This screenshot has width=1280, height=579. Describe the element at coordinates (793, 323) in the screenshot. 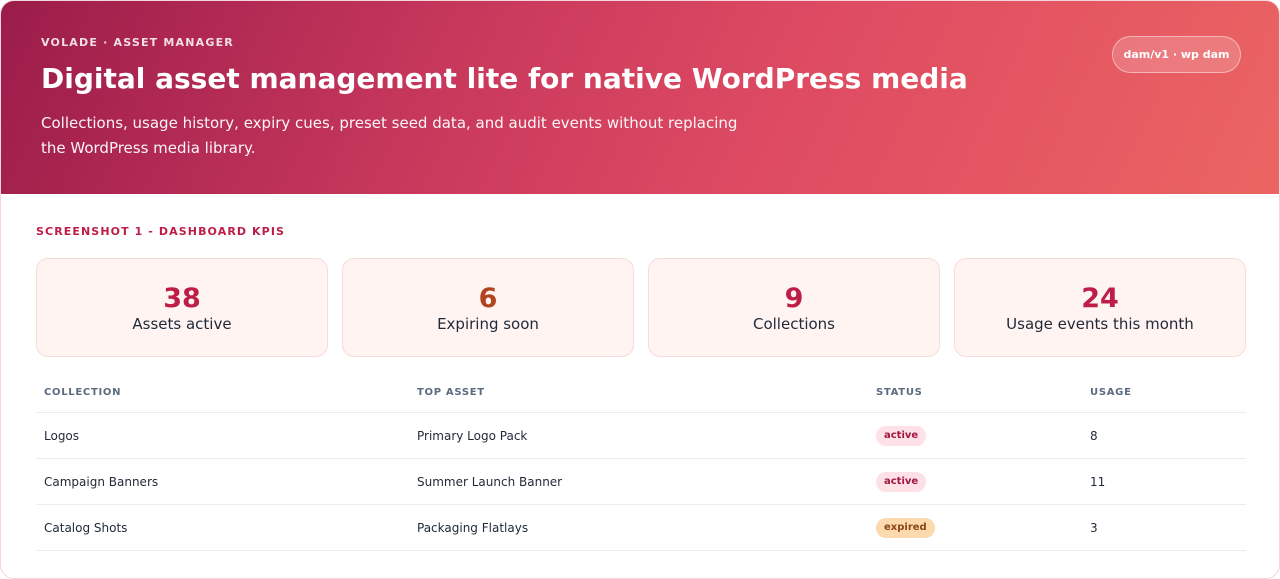

I see `kpi-label: Collections` at that location.